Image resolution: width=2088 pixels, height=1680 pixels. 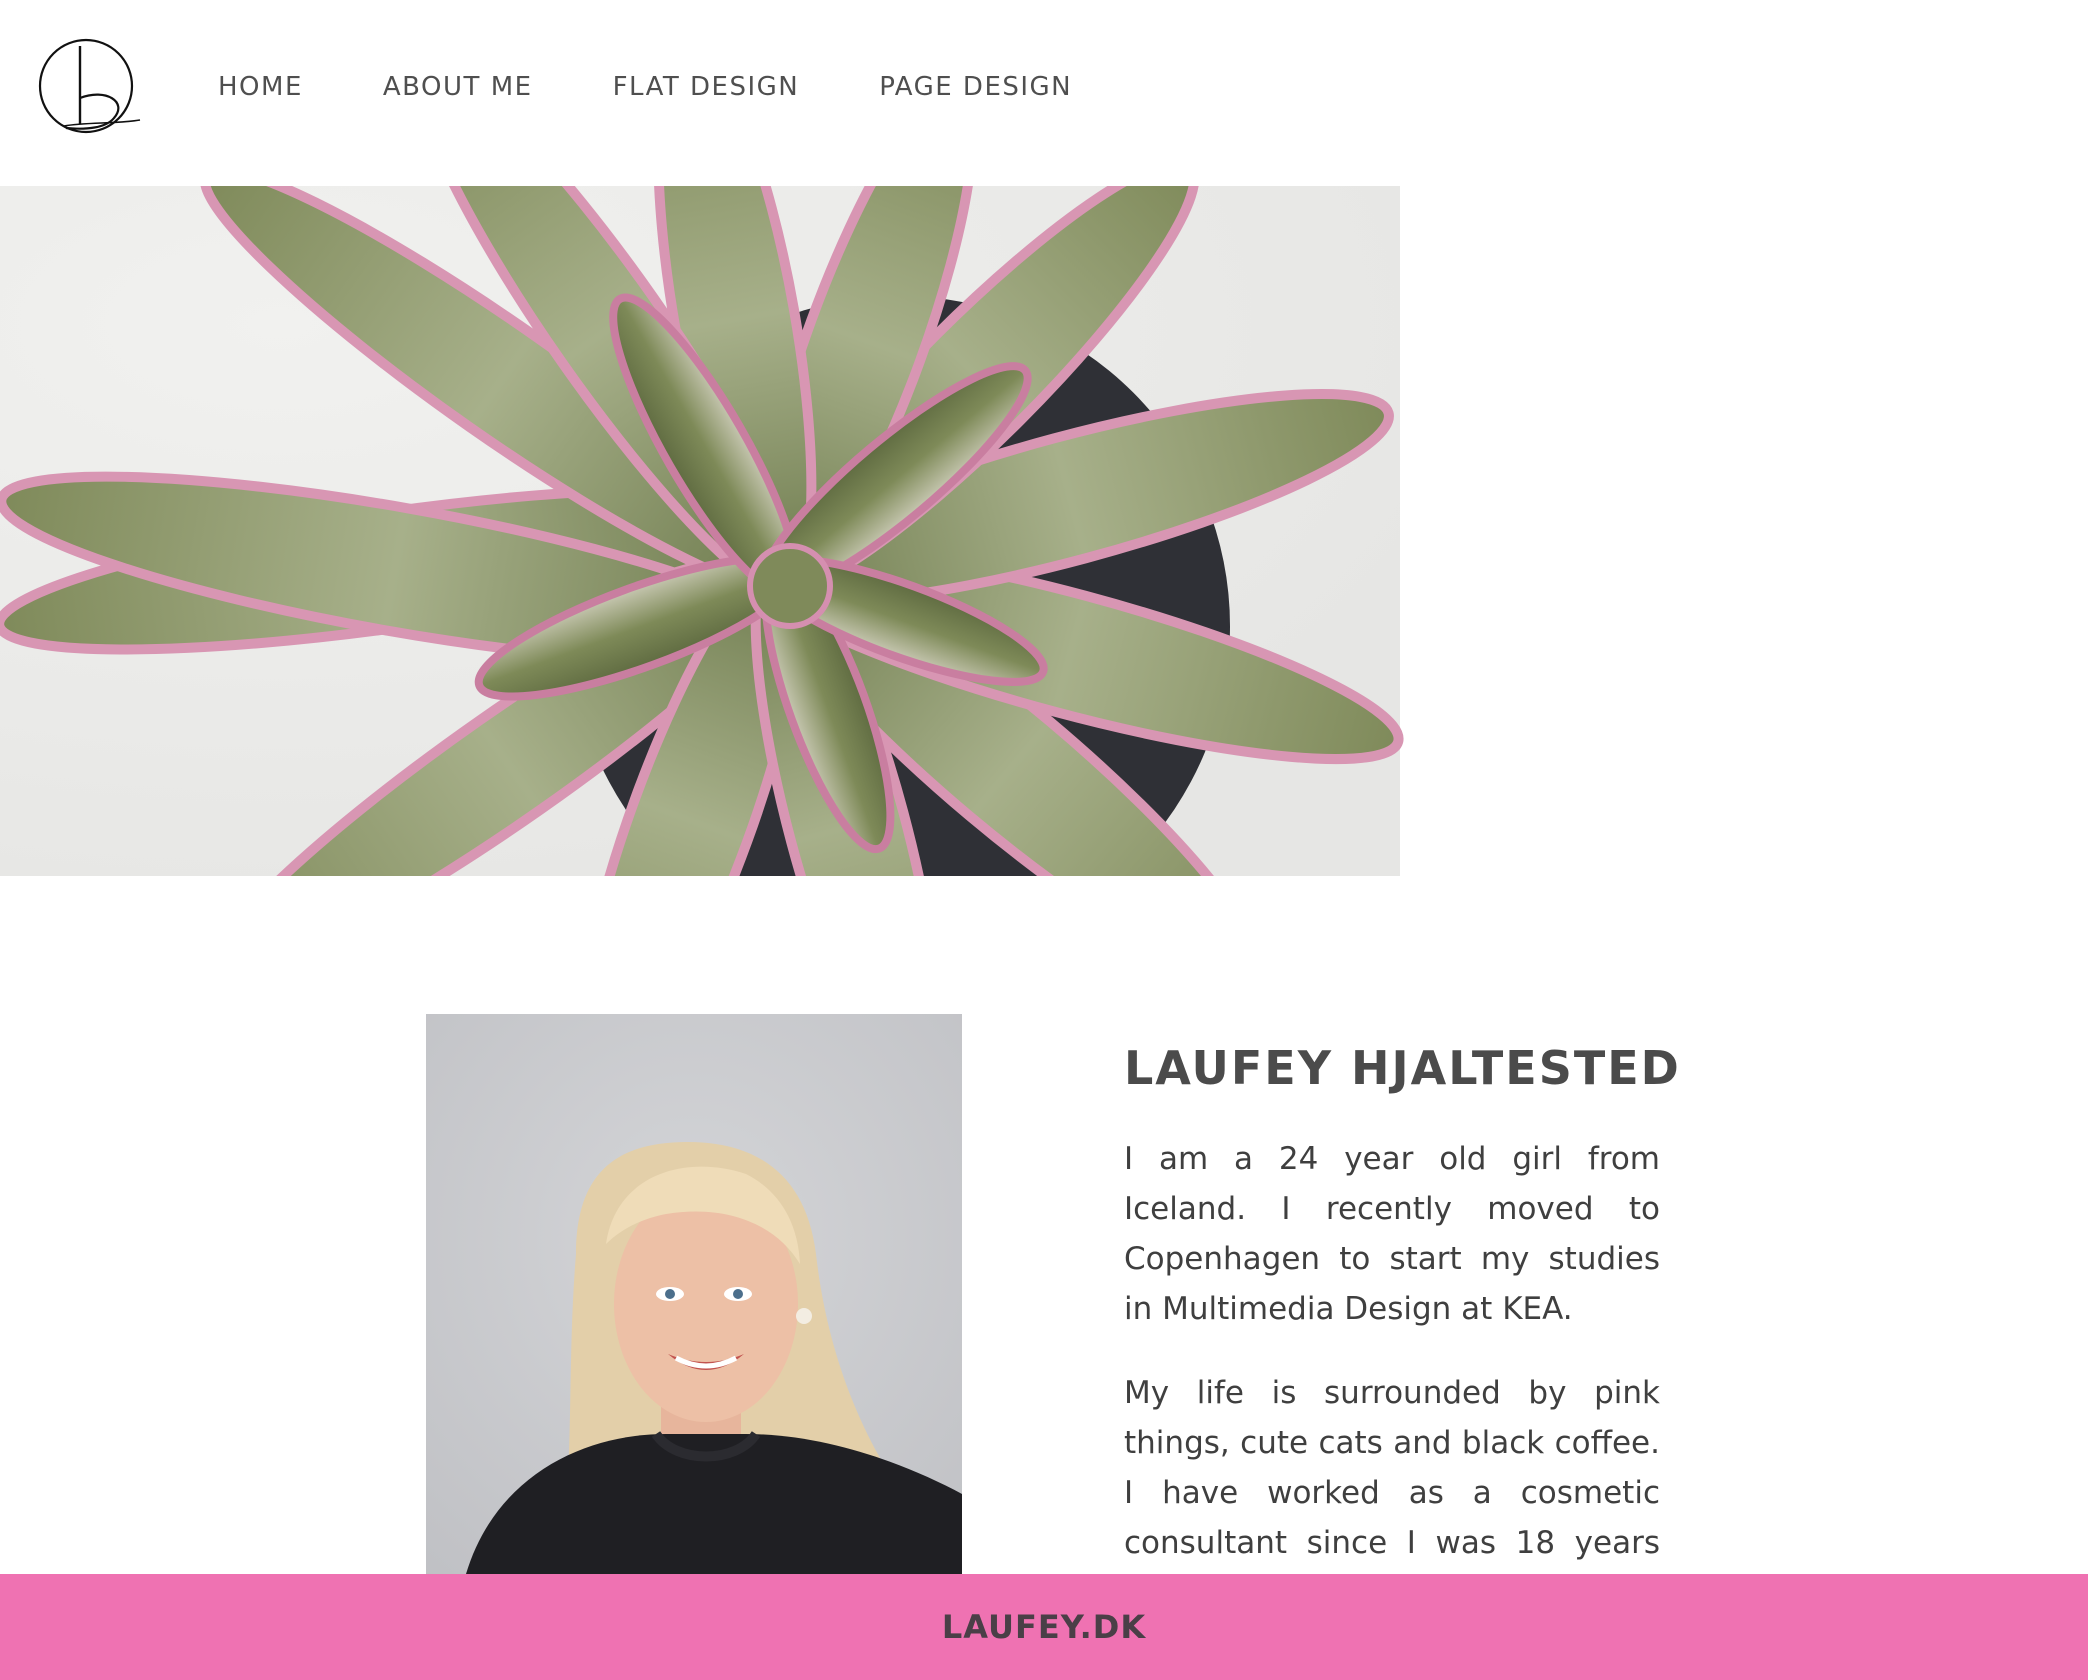 I want to click on logo-icon, so click(x=90, y=87).